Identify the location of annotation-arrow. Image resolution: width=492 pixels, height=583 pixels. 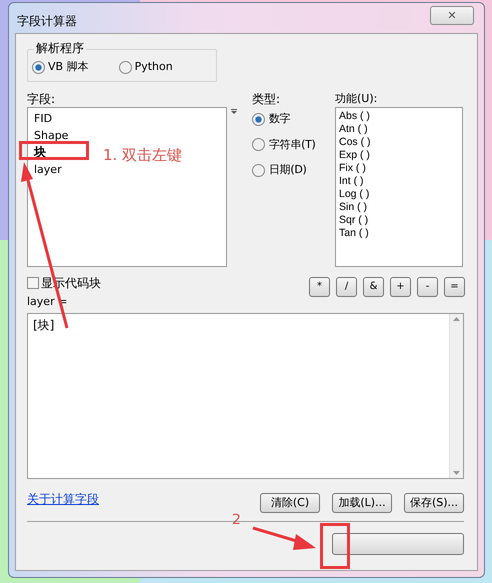
(284, 538).